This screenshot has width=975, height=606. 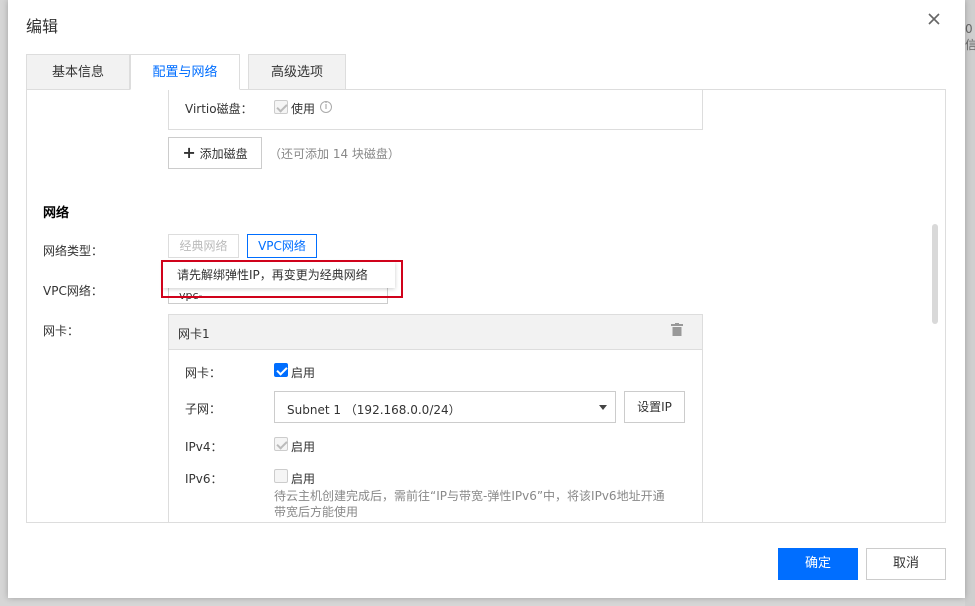 I want to click on tab-basic-info: 基本信息, so click(x=78, y=72).